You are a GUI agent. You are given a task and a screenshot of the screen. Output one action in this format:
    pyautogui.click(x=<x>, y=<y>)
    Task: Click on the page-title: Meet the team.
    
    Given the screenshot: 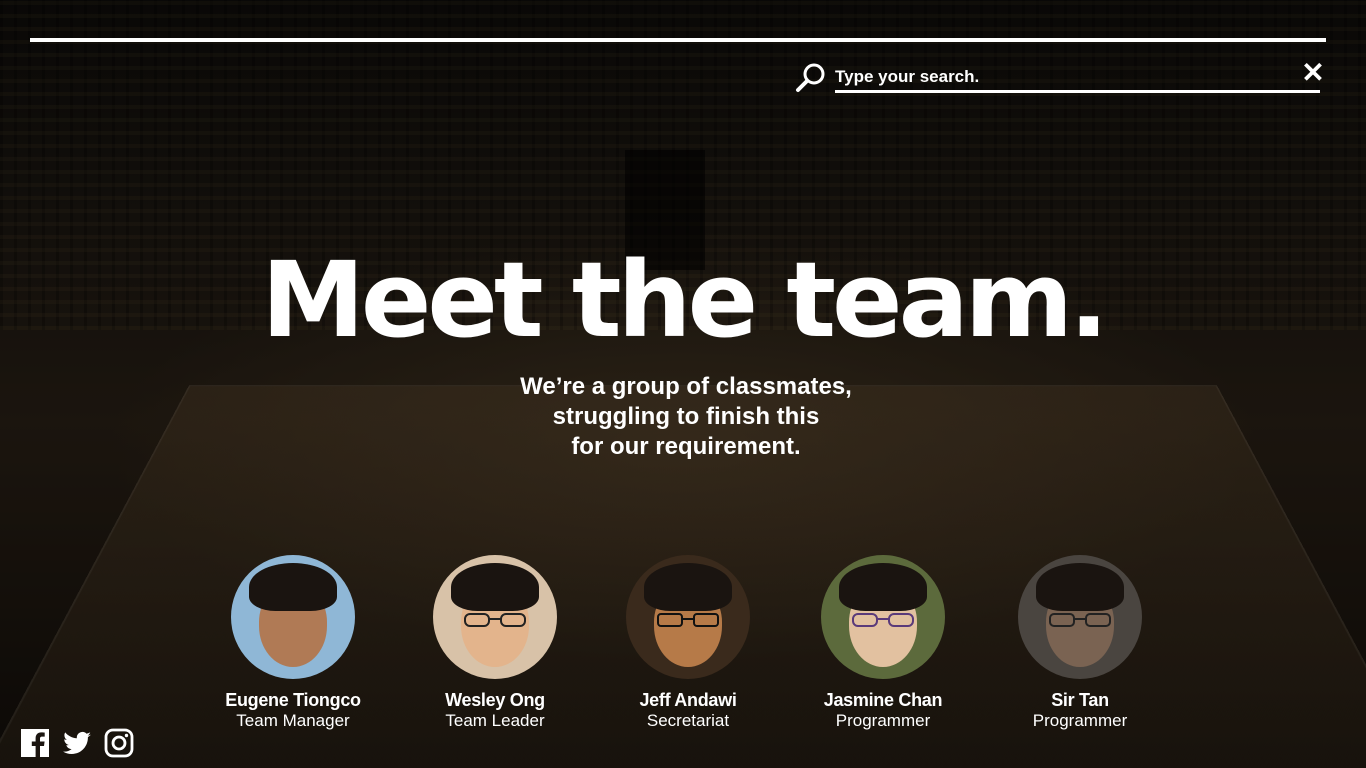 What is the action you would take?
    pyautogui.click(x=684, y=300)
    